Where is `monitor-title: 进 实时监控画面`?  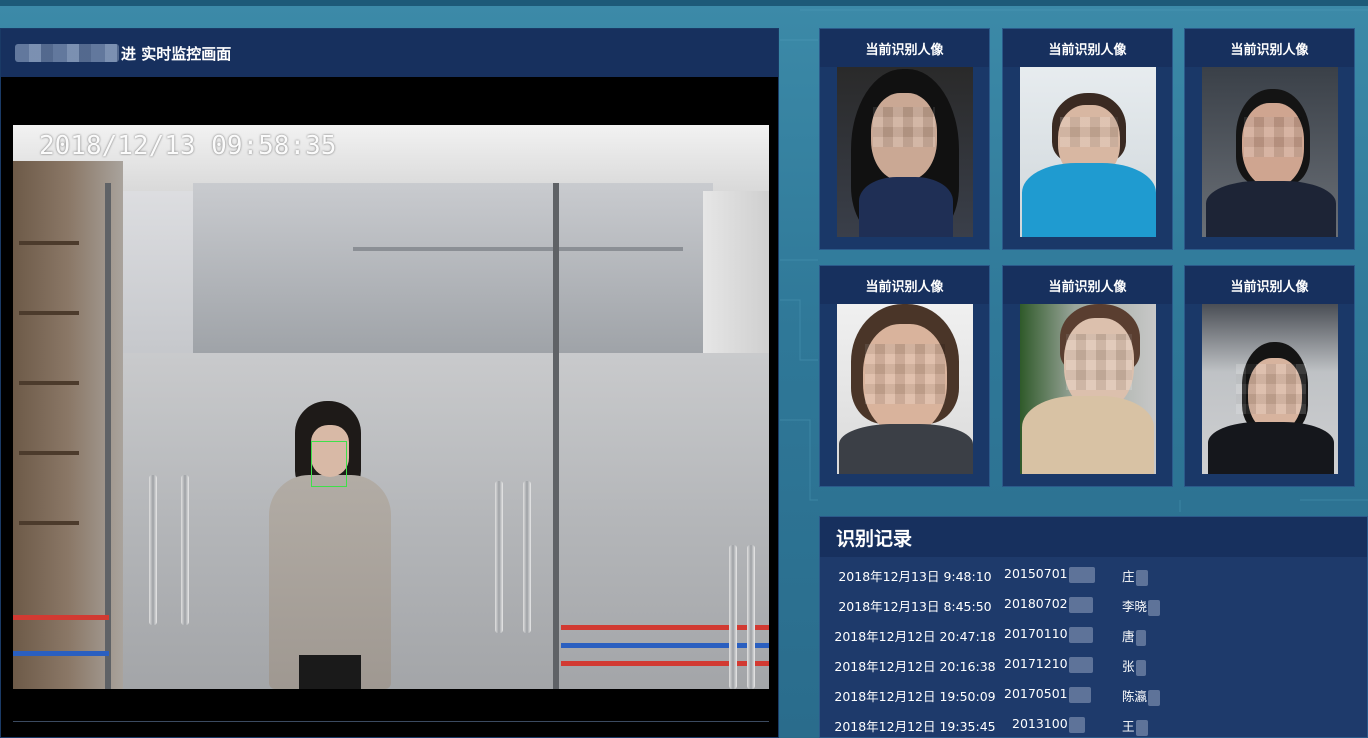
monitor-title: 进 实时监控画面 is located at coordinates (176, 53).